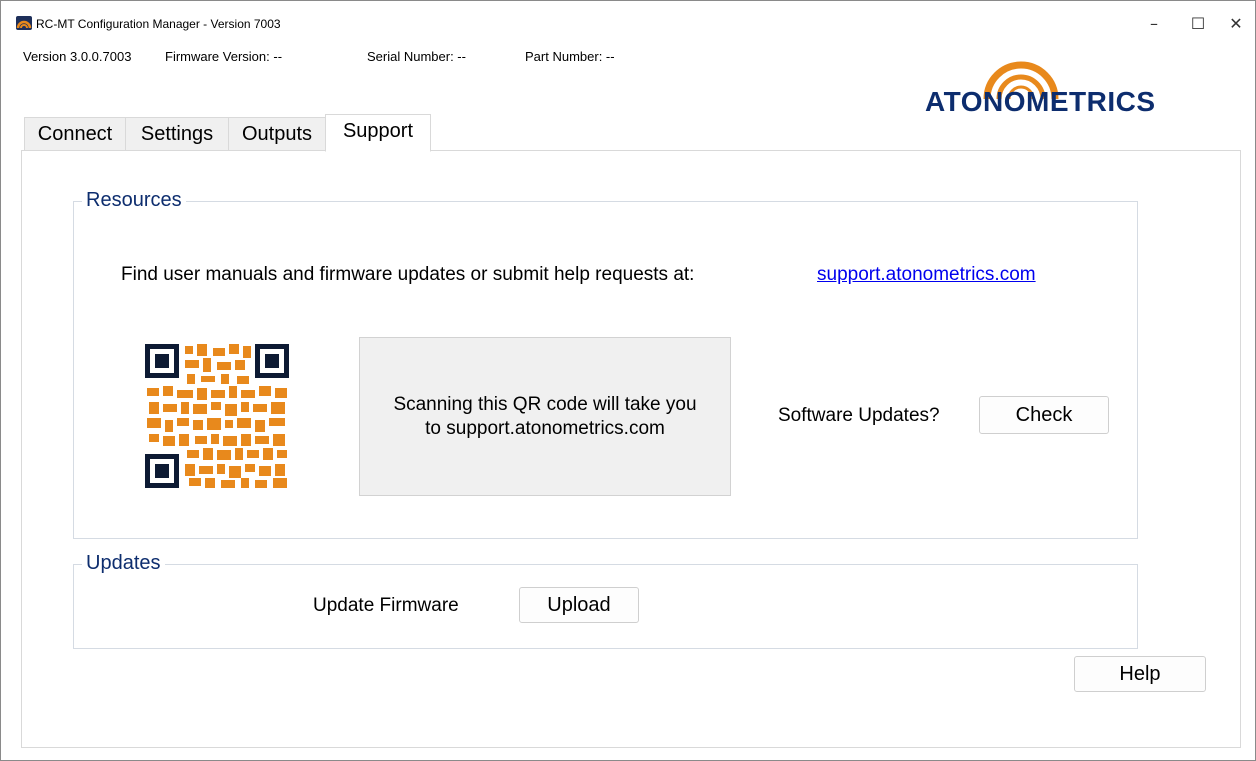 The image size is (1256, 761). Describe the element at coordinates (1154, 24) in the screenshot. I see `minimize-button: –` at that location.